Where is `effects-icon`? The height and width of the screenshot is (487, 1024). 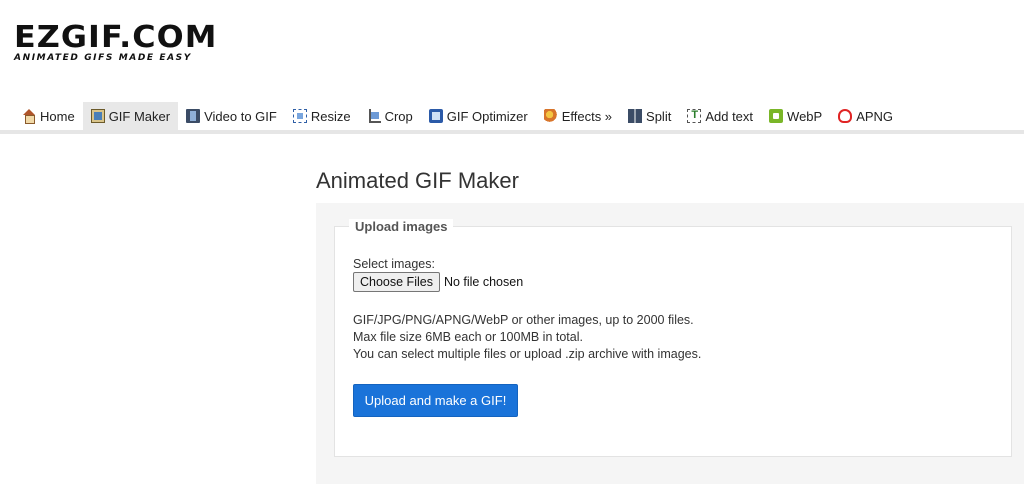 effects-icon is located at coordinates (550, 116).